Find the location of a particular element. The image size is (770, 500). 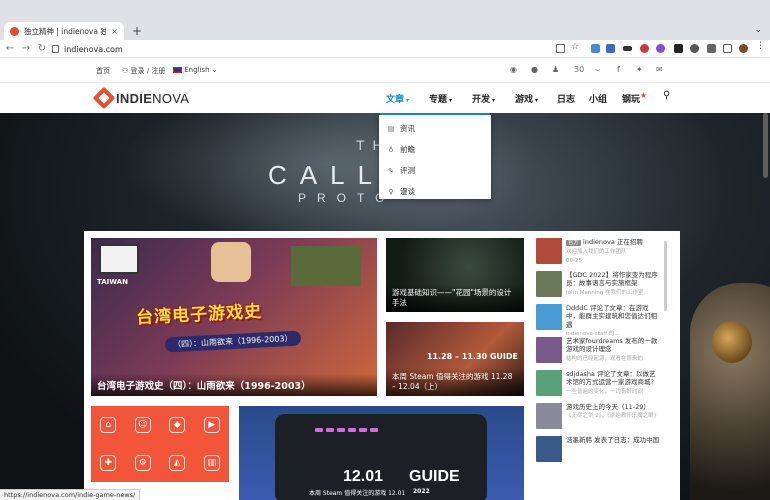

extension-purple-icon is located at coordinates (660, 48).